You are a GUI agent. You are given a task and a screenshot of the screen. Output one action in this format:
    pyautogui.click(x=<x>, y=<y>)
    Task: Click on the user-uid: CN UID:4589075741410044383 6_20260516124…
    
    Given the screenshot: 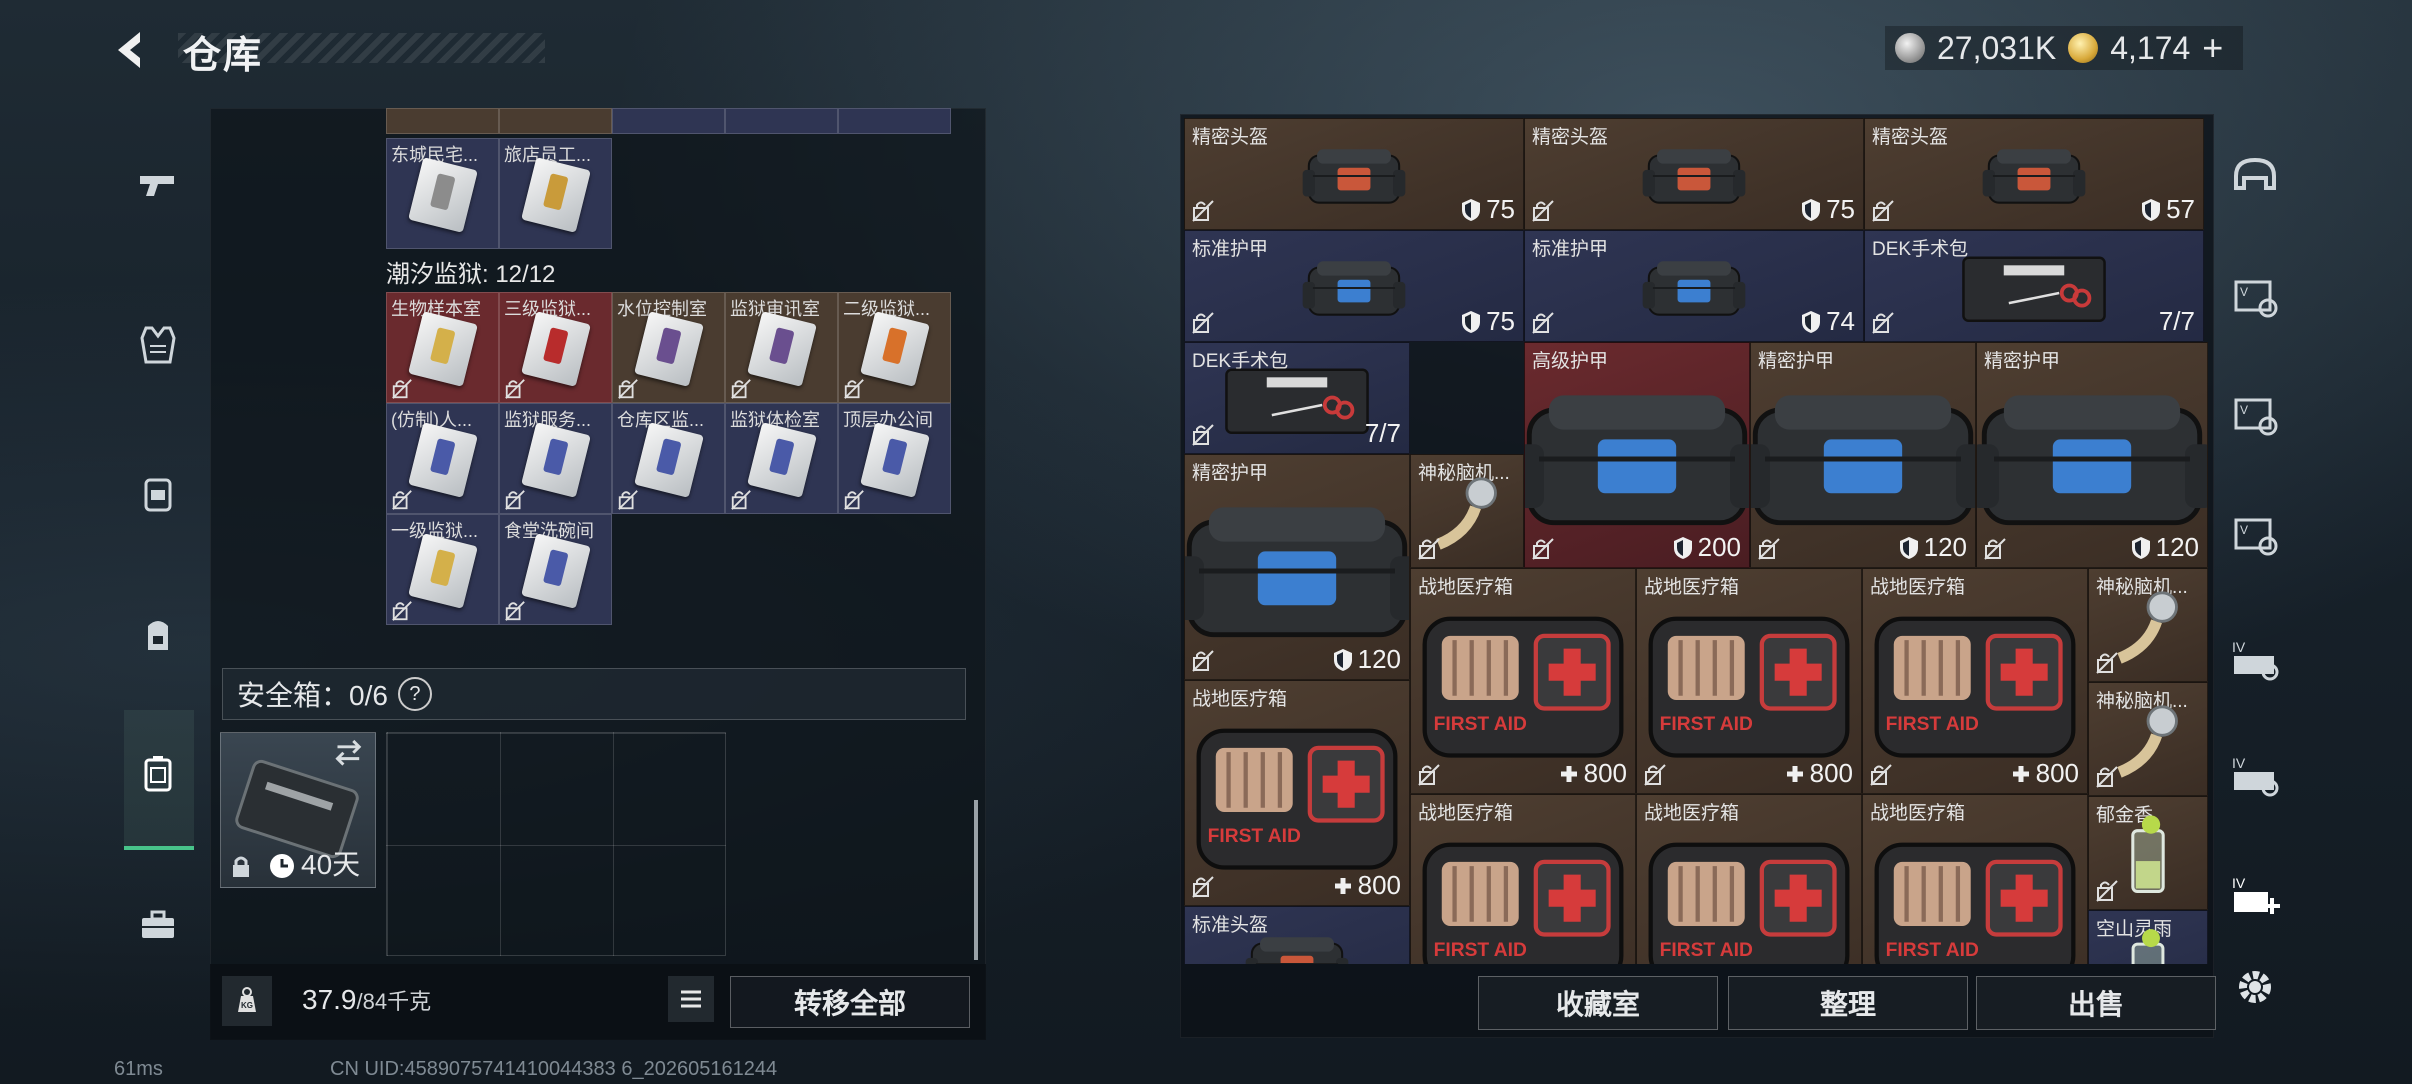 What is the action you would take?
    pyautogui.click(x=554, y=1069)
    